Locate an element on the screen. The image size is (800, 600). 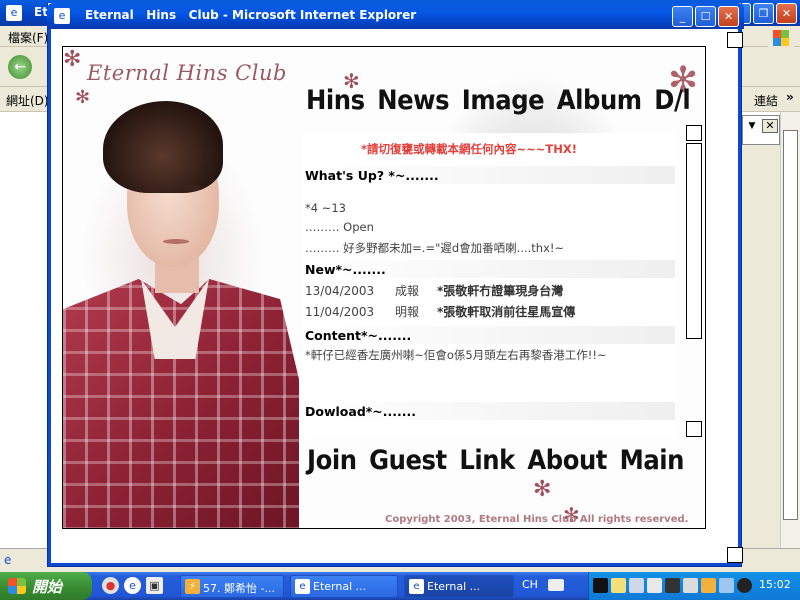
chevron-down-icon: ▼ is located at coordinates (752, 126).